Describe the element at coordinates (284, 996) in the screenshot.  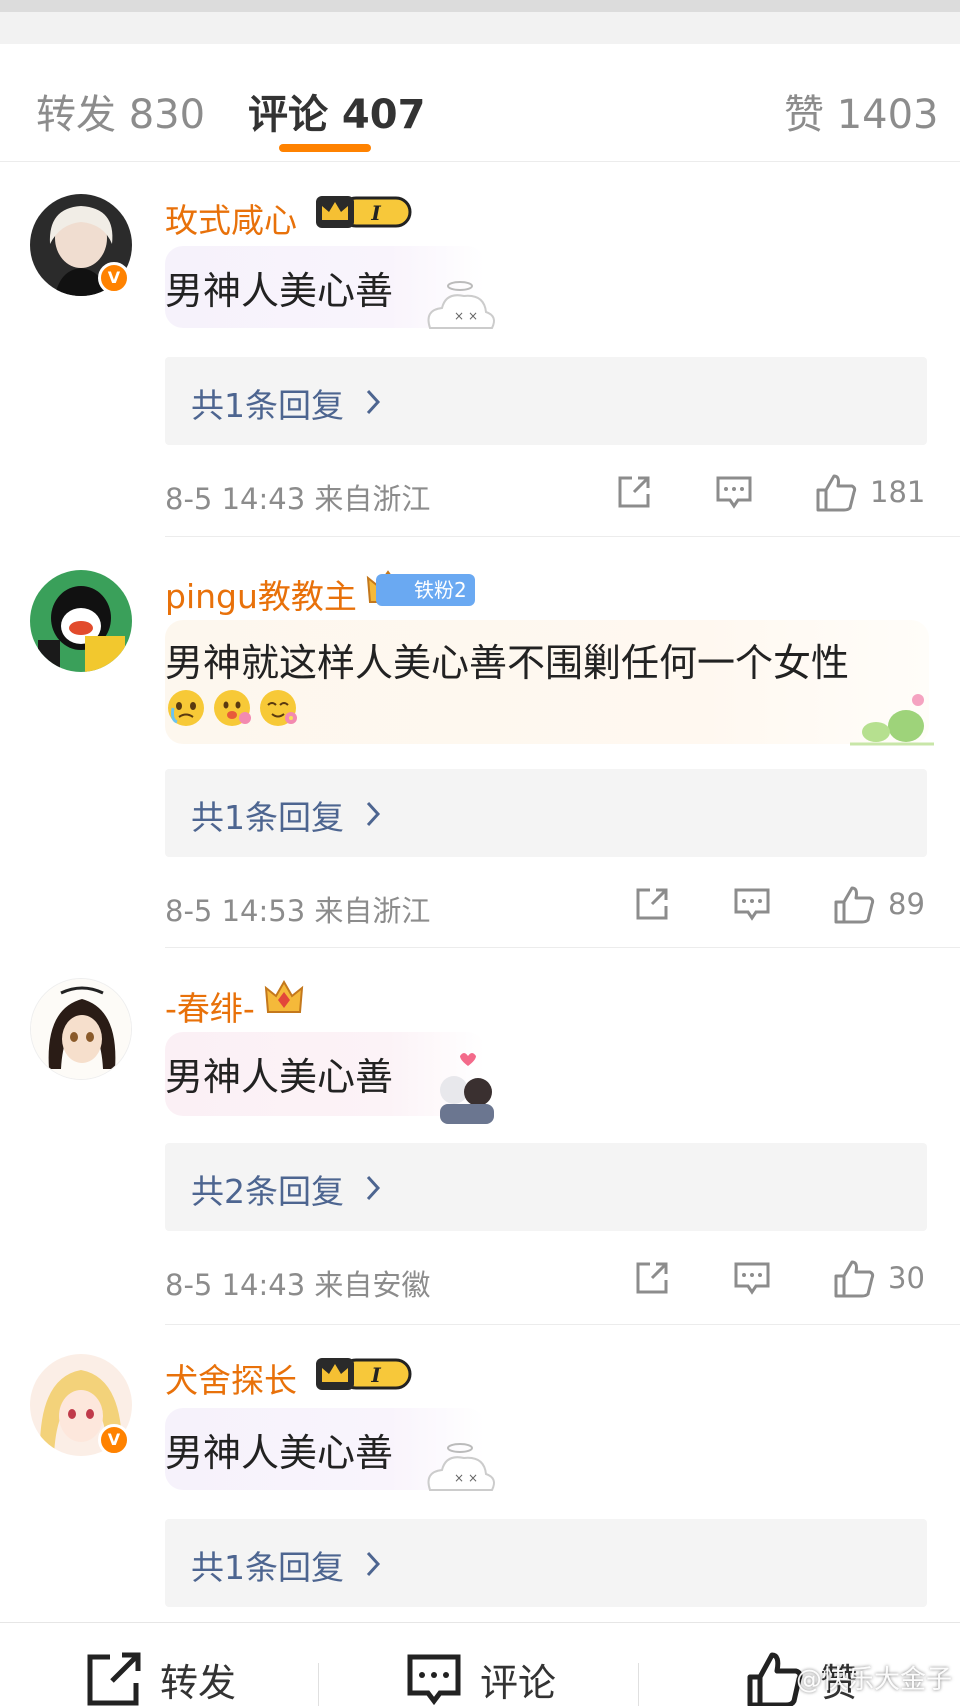
I see `crown-icon` at that location.